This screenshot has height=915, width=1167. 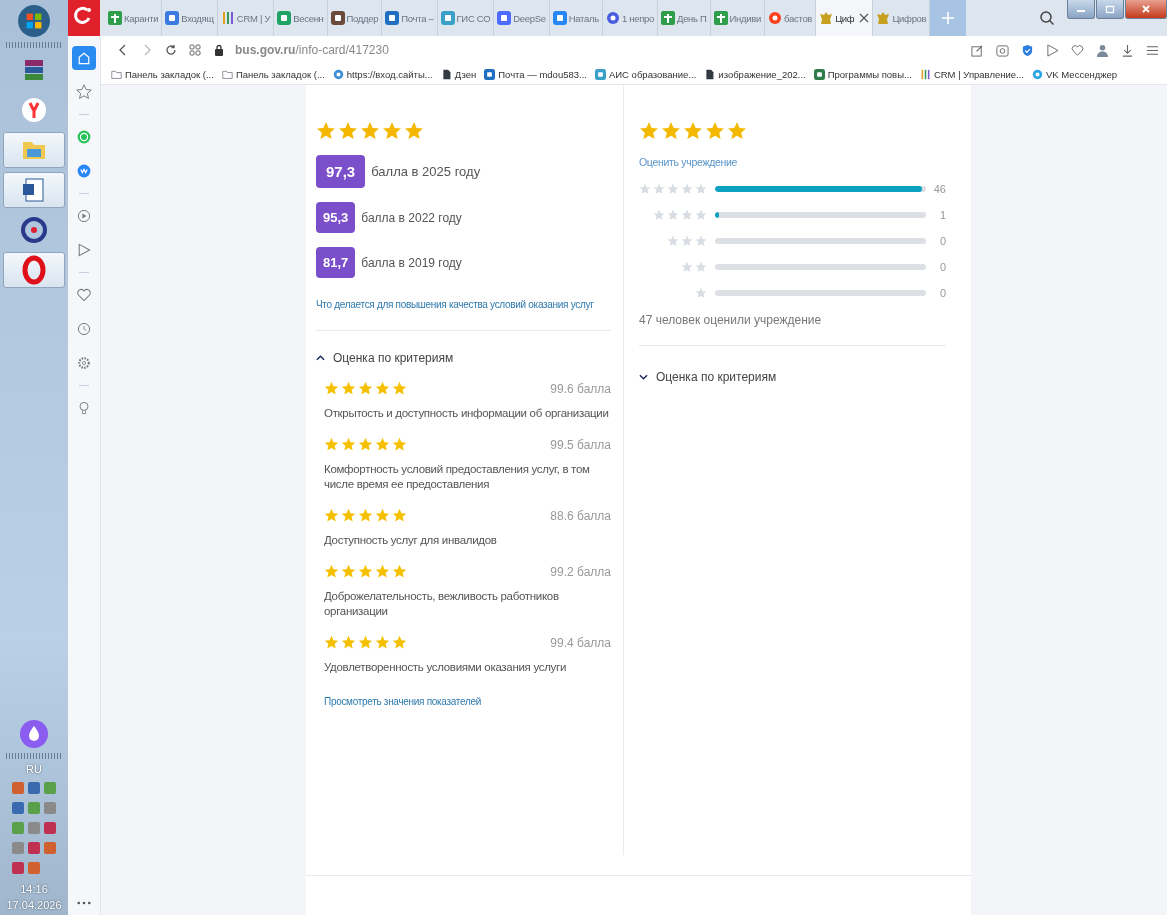 What do you see at coordinates (34, 905) in the screenshot?
I see `clock-date: 17.04.2026` at bounding box center [34, 905].